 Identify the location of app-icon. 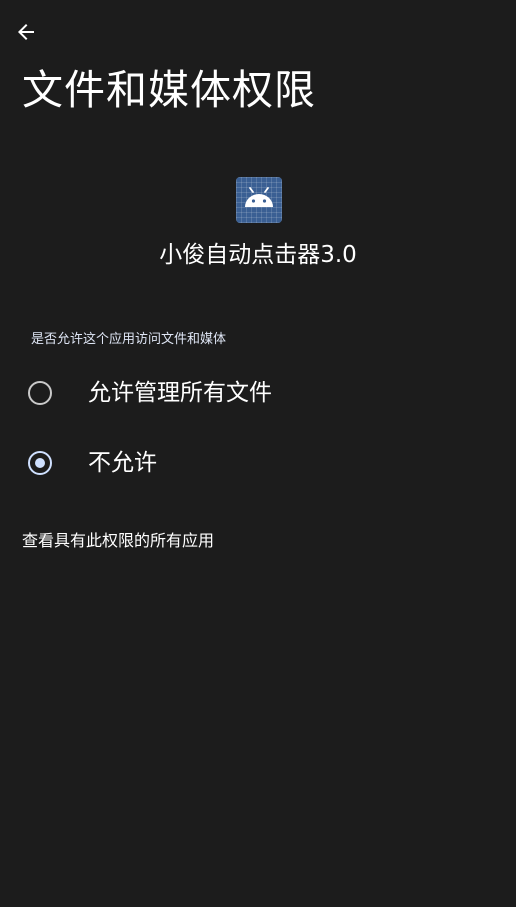
(259, 200).